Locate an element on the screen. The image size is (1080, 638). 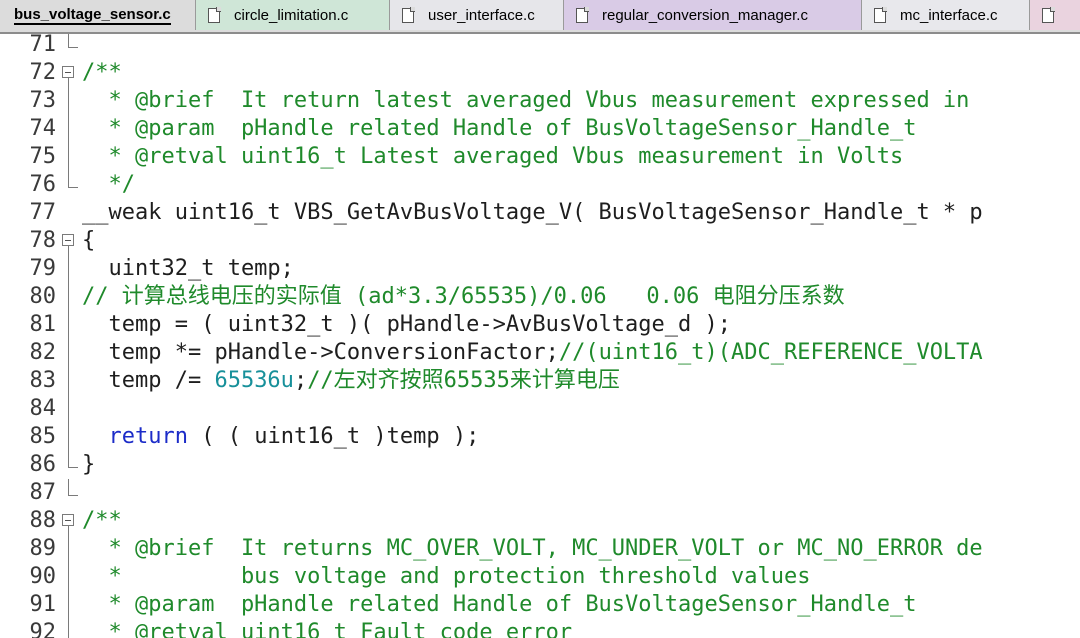
tab-circle-limitation-c: circle_limitation.c is located at coordinates (293, 15).